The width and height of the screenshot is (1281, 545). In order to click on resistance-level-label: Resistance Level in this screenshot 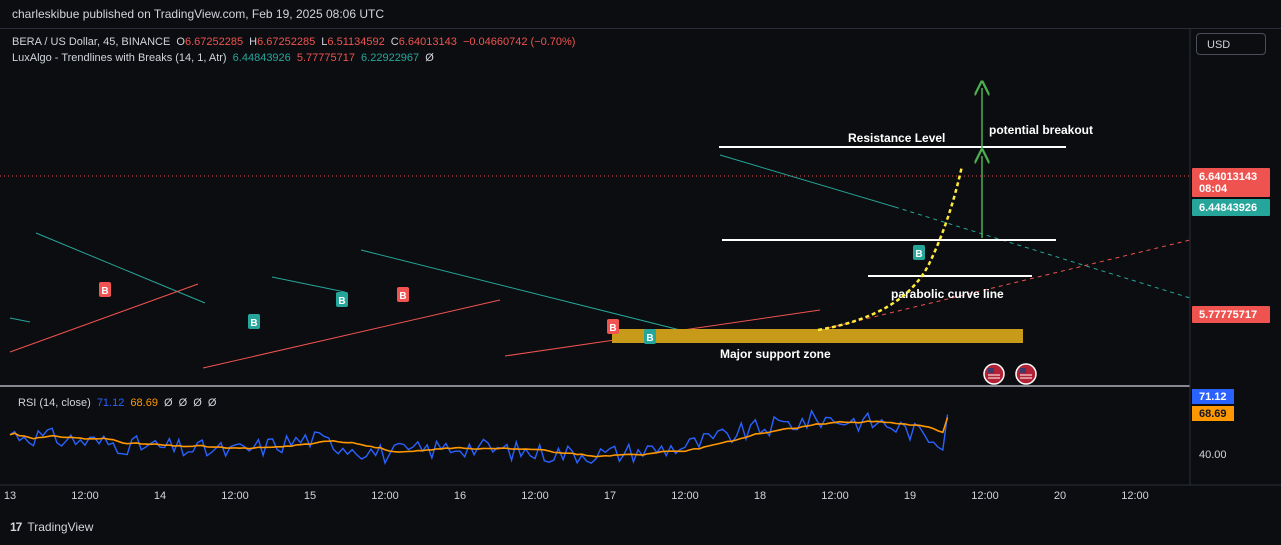, I will do `click(896, 138)`.